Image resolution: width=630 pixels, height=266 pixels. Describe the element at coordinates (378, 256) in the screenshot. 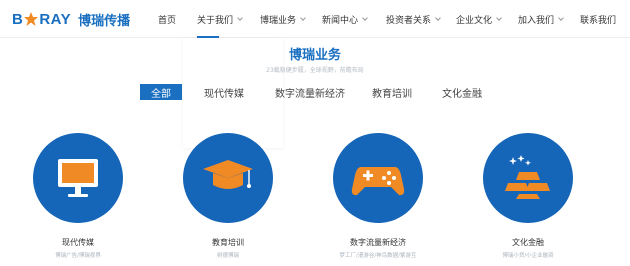

I see `card-desc: 梦工厂/漫游谷/神鸟数据/紫游互` at that location.